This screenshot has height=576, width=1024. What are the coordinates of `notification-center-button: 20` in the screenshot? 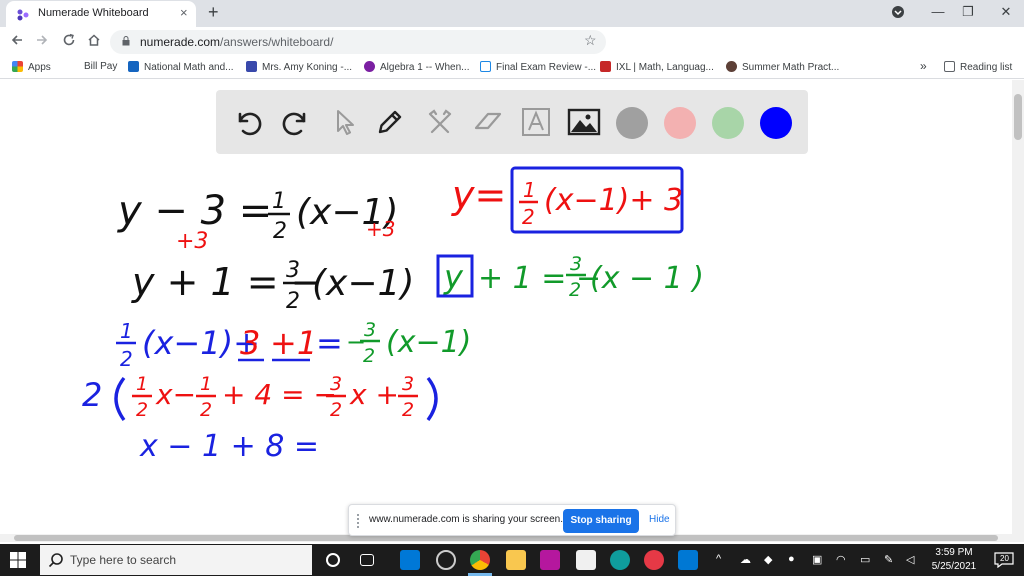 It's located at (1005, 560).